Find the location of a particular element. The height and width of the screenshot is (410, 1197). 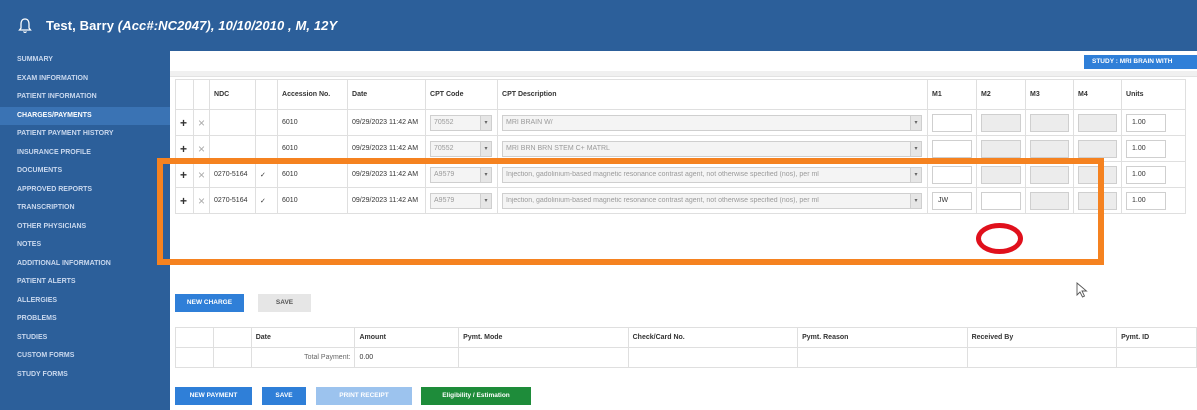

sidebar-item-notes: NOTES is located at coordinates (85, 245).